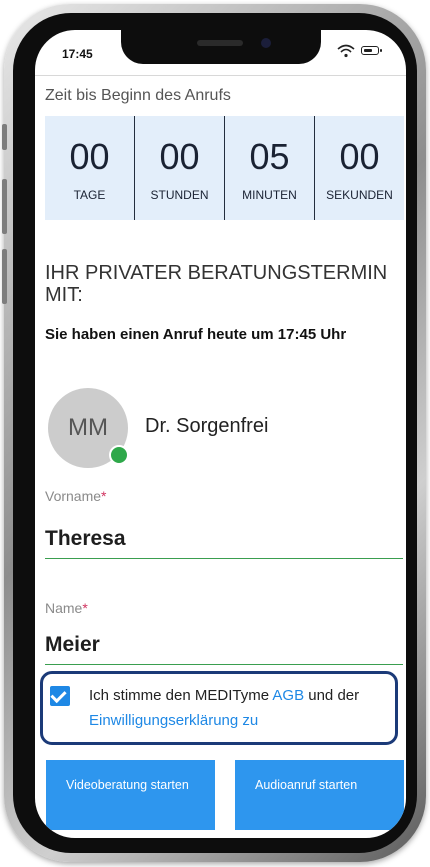  What do you see at coordinates (179, 195) in the screenshot?
I see `countdown-unit: STUNDEN` at bounding box center [179, 195].